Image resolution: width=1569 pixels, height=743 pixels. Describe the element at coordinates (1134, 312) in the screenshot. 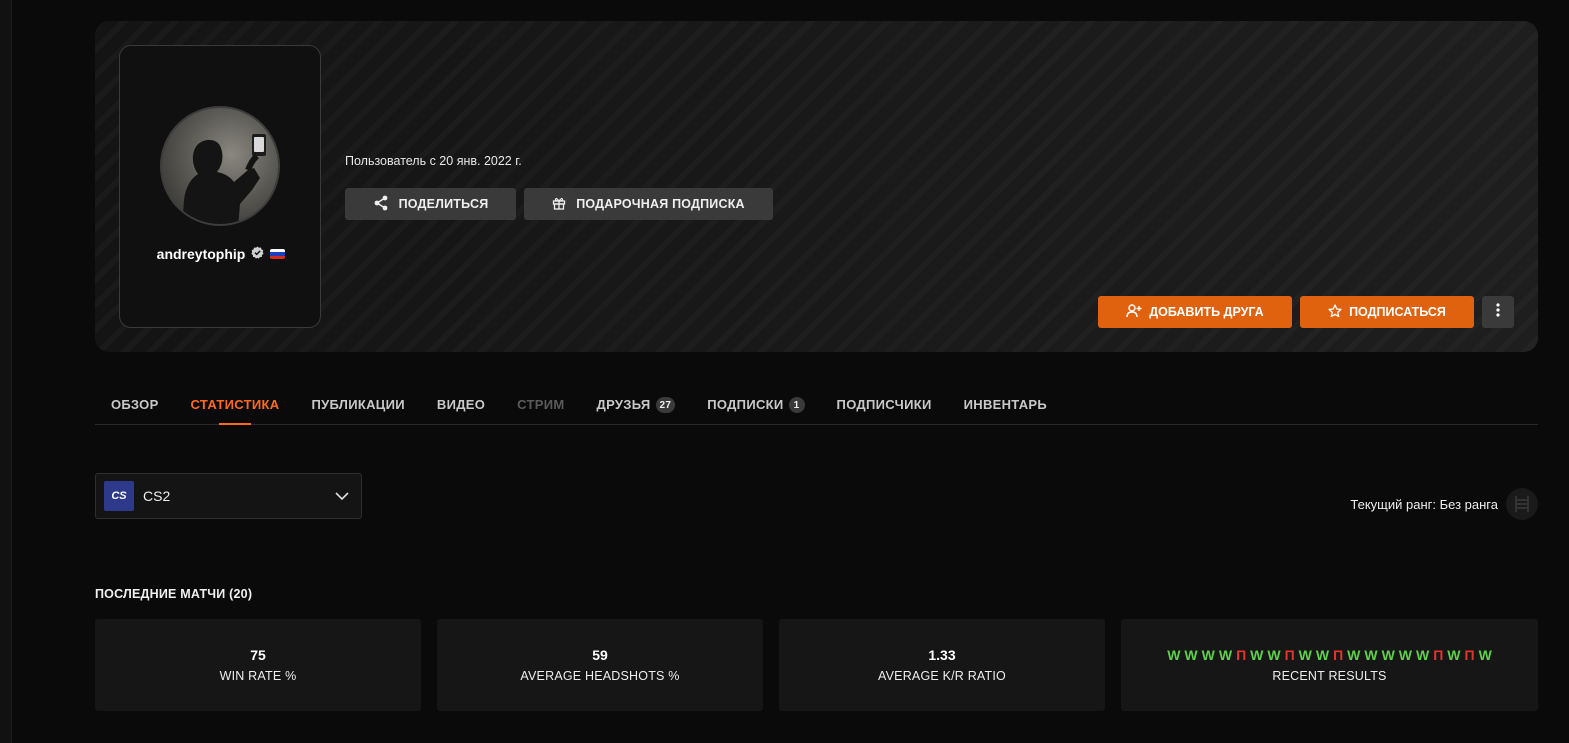

I see `add-user-icon` at that location.